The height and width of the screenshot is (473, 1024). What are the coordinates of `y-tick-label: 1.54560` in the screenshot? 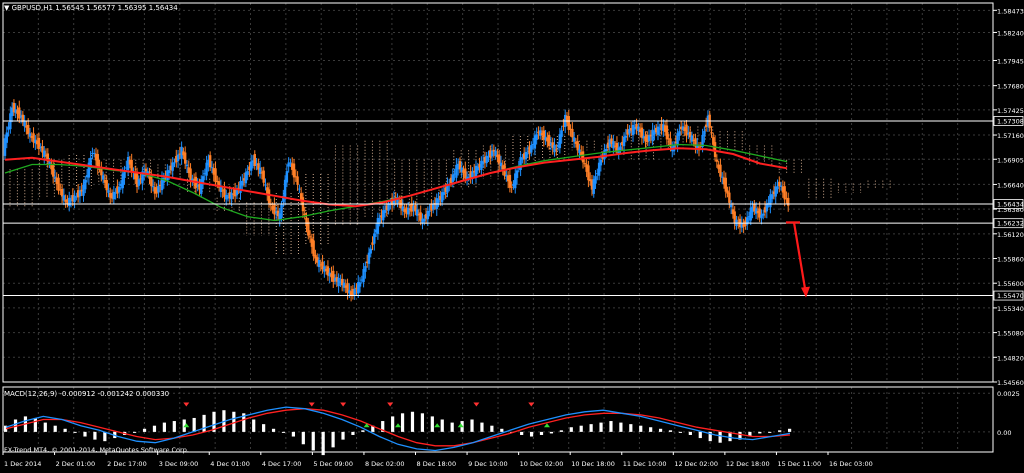 It's located at (1010, 383).